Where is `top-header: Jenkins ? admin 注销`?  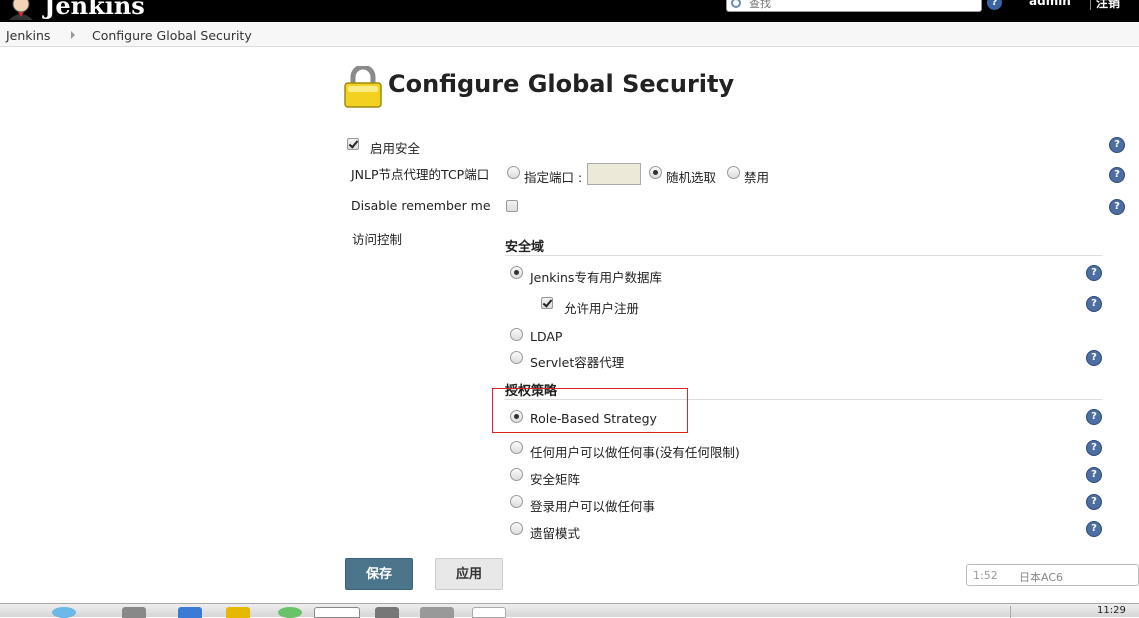
top-header: Jenkins ? admin 注销 is located at coordinates (569, 11).